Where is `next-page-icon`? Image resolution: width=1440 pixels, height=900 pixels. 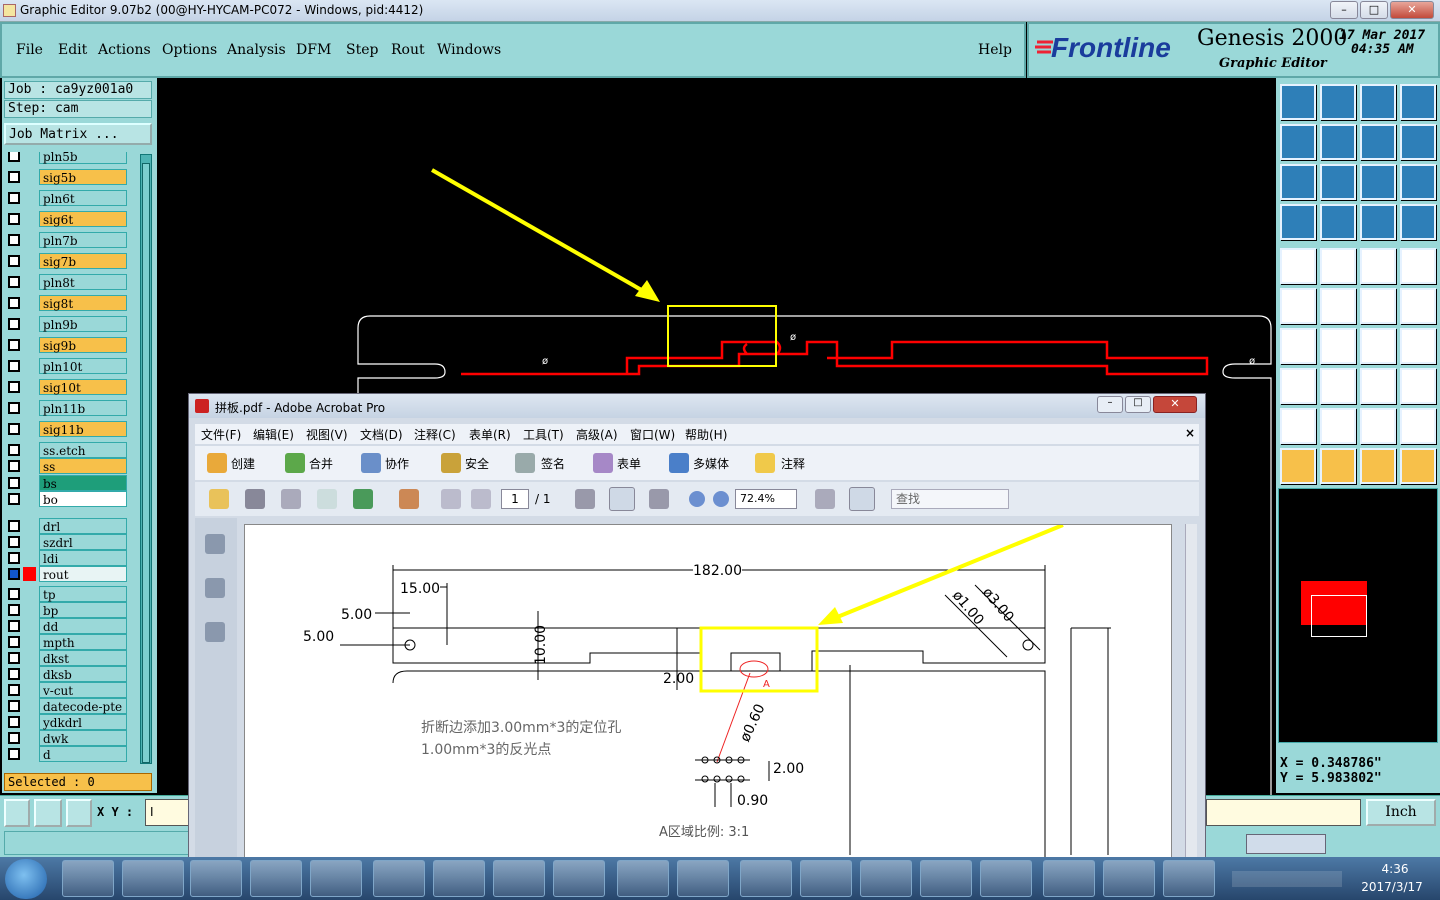
next-page-icon is located at coordinates (481, 499).